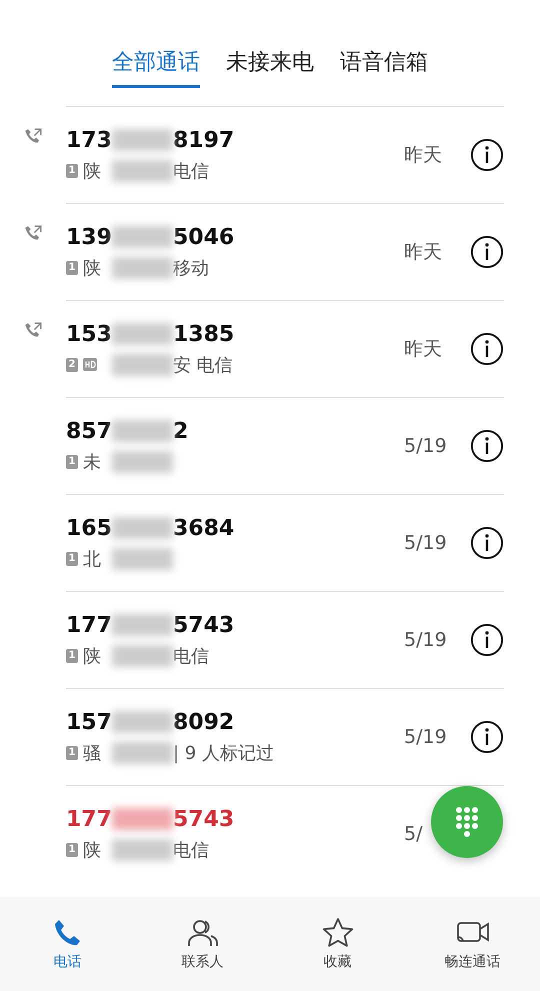 This screenshot has height=991, width=540. I want to click on phone-number-start: 153, so click(89, 334).